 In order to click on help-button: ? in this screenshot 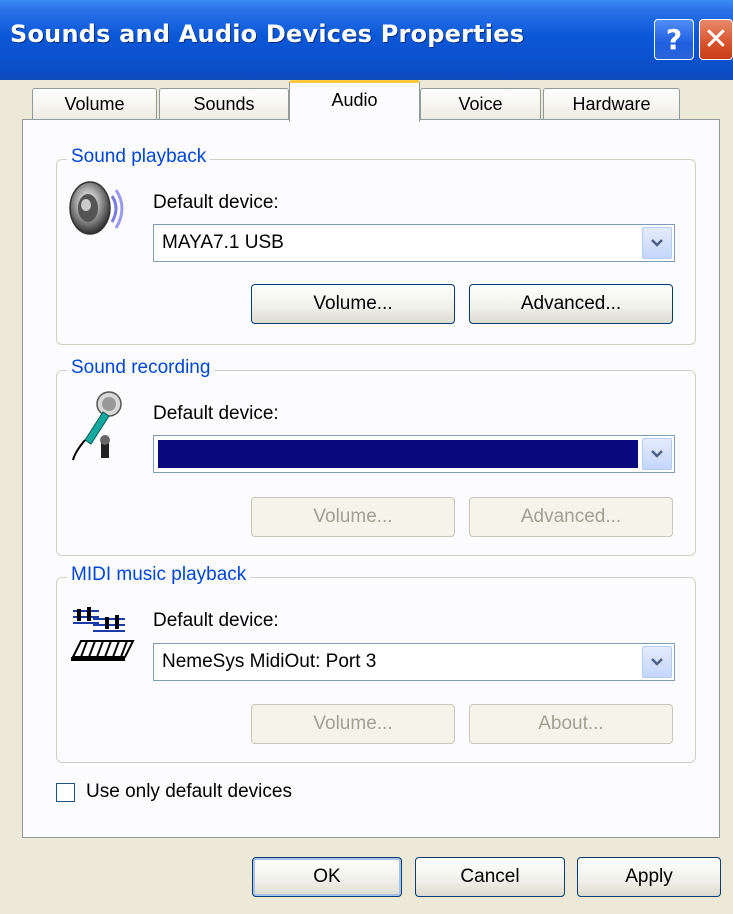, I will do `click(674, 39)`.